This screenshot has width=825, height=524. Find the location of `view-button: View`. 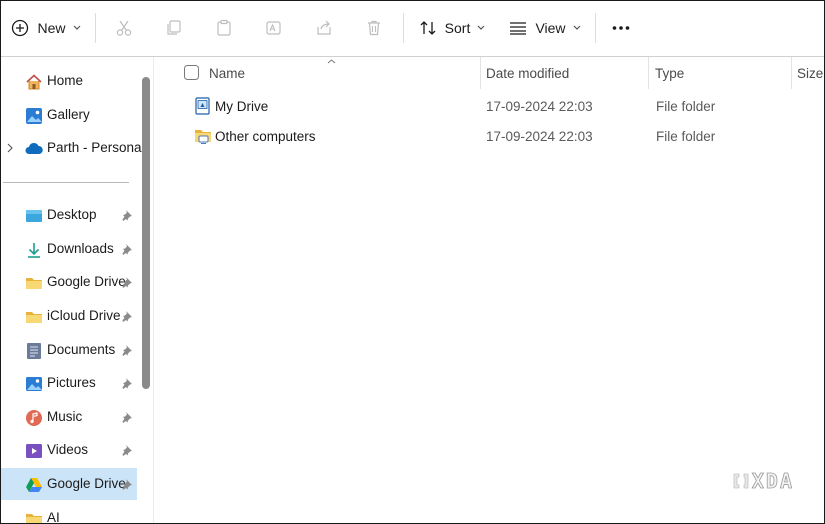

view-button: View is located at coordinates (545, 28).